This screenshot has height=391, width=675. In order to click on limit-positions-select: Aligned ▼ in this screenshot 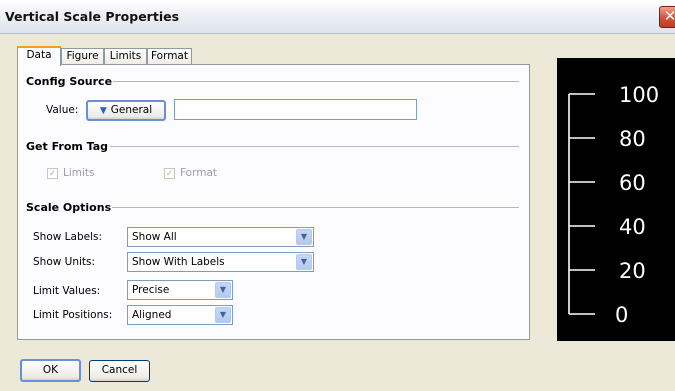, I will do `click(180, 315)`.